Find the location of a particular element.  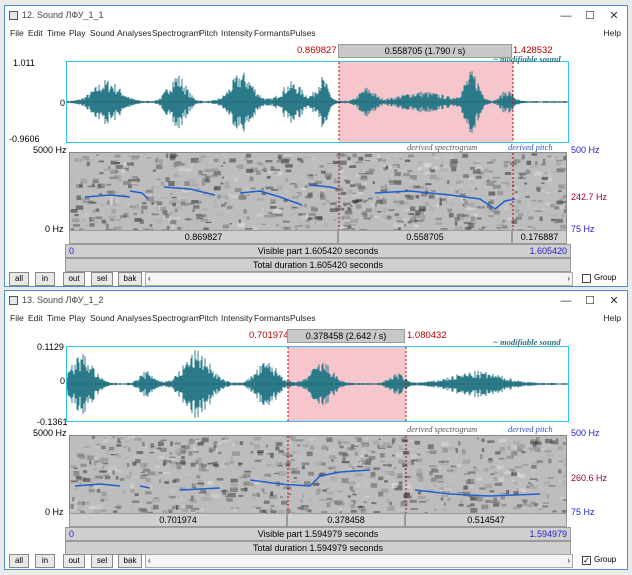

sound-window-icon is located at coordinates (13, 300).